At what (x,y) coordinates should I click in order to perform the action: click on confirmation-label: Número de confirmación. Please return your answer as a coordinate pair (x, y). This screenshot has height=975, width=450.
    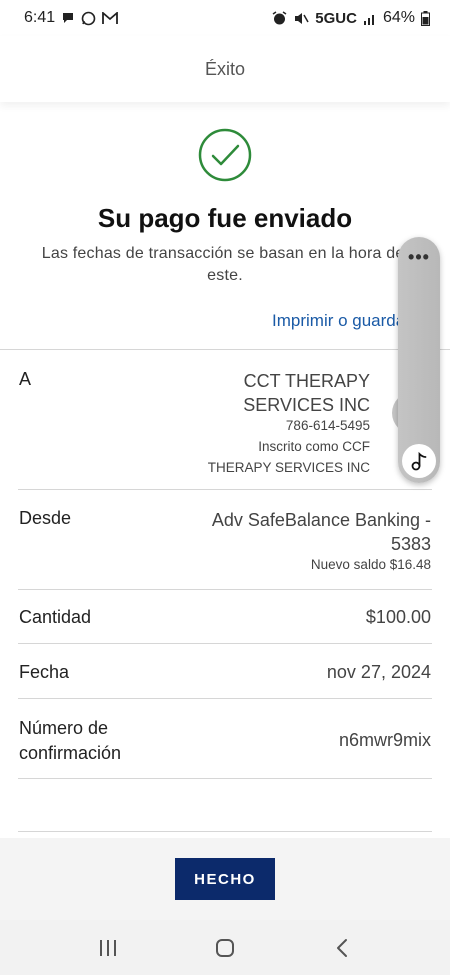
    Looking at the image, I should click on (70, 741).